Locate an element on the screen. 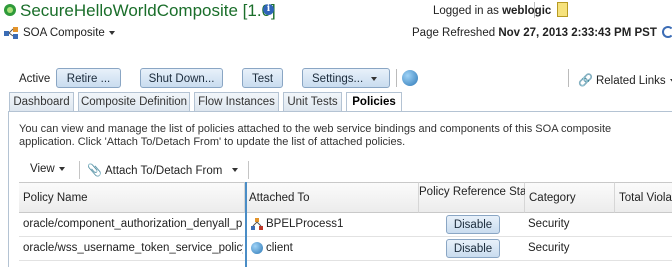 The width and height of the screenshot is (672, 267). view-menu: View is located at coordinates (47, 169).